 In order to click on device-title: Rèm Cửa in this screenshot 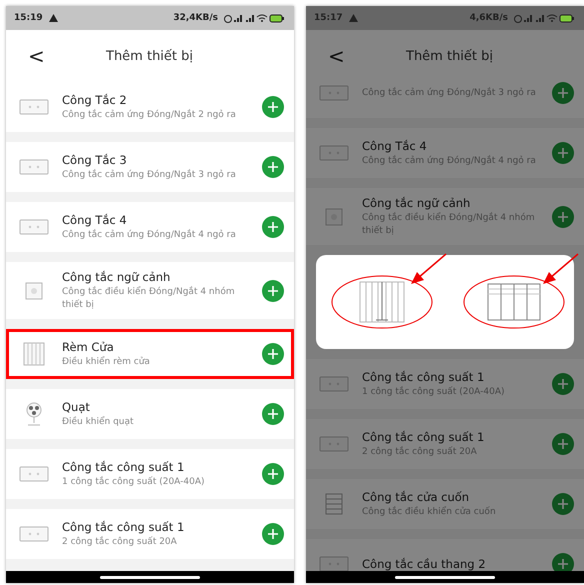, I will do `click(88, 347)`.